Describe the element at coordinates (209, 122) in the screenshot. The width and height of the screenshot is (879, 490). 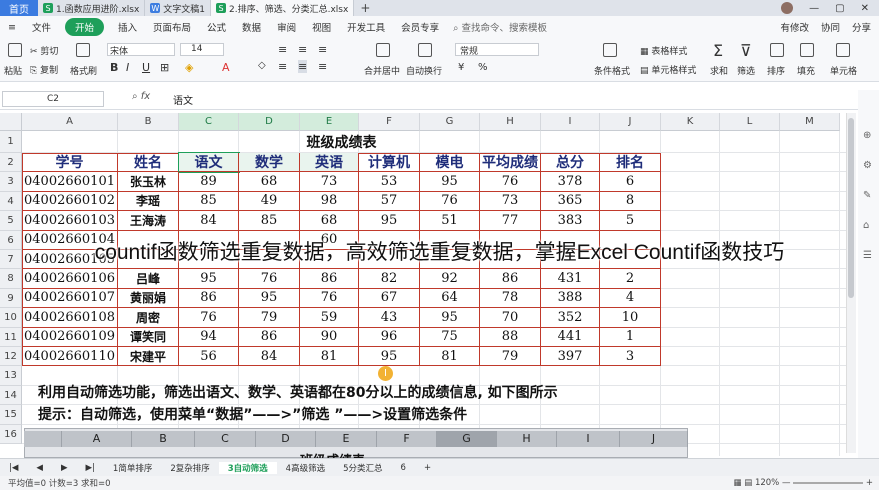
I see `column-header-c: C` at that location.